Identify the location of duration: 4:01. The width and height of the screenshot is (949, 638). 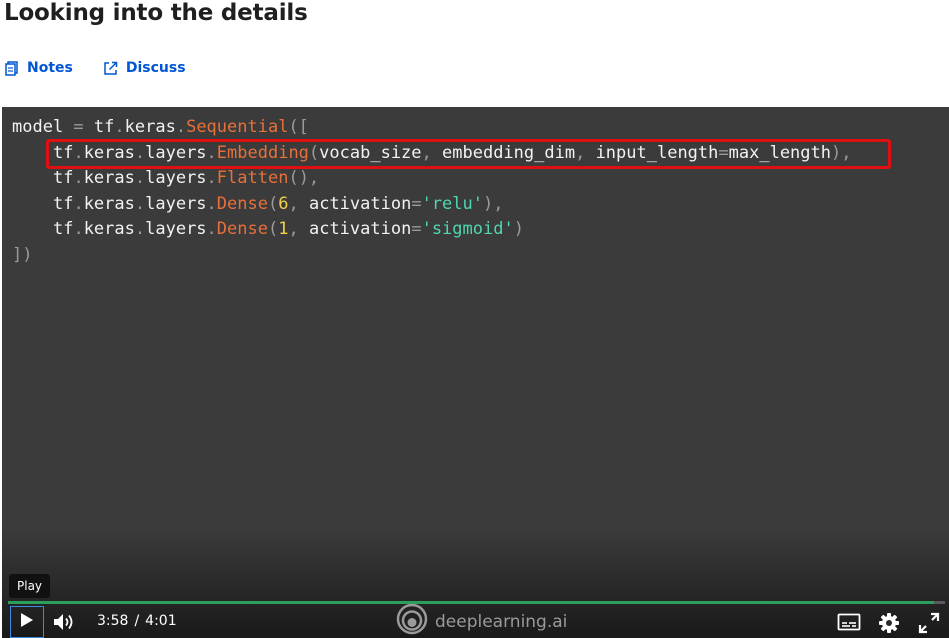
(161, 621).